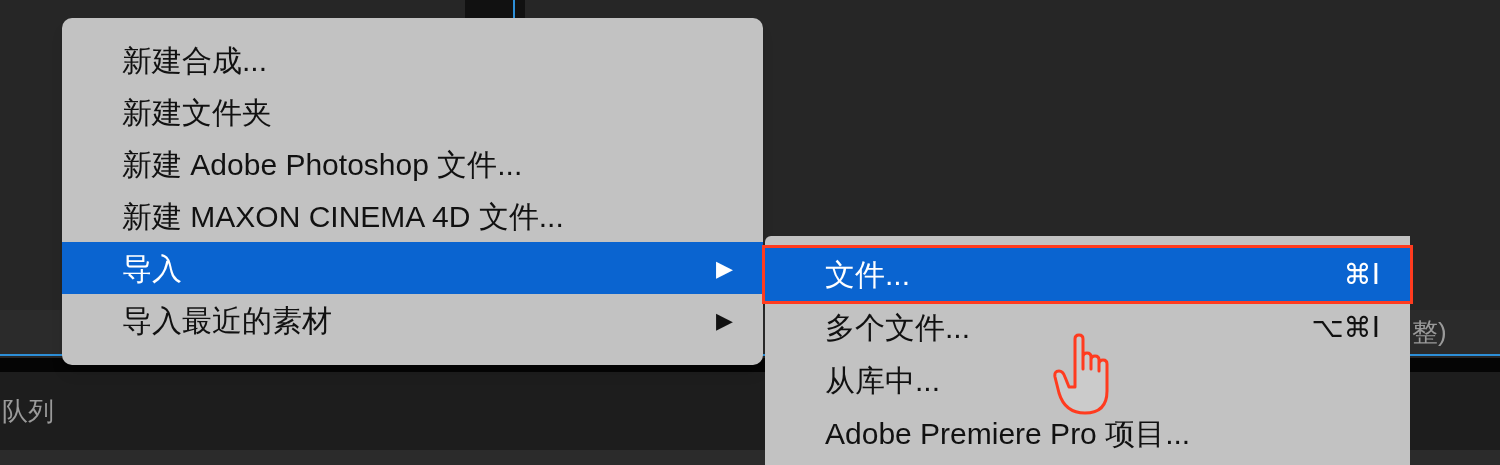 The height and width of the screenshot is (465, 1500). I want to click on menu-item: 导入 ▶, so click(412, 268).